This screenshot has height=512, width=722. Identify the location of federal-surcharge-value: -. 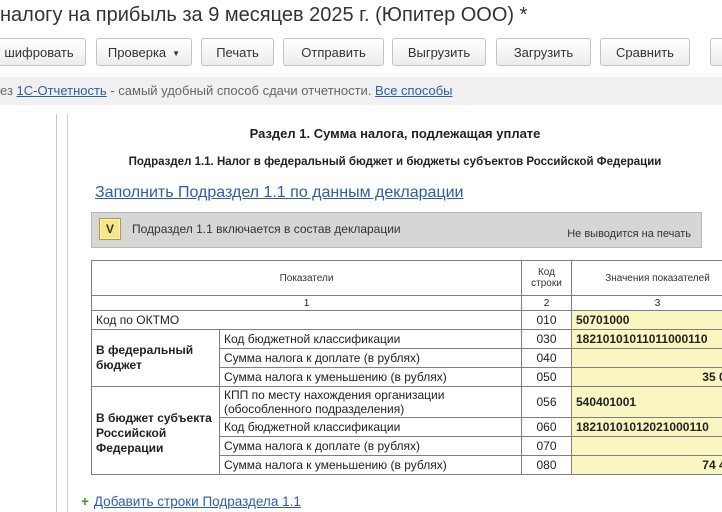
(646, 358).